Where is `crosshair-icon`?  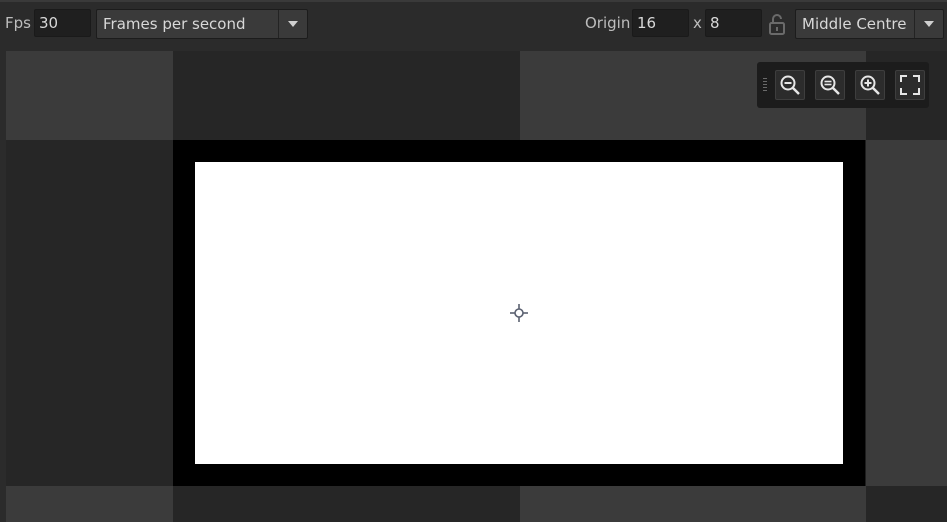 crosshair-icon is located at coordinates (519, 313).